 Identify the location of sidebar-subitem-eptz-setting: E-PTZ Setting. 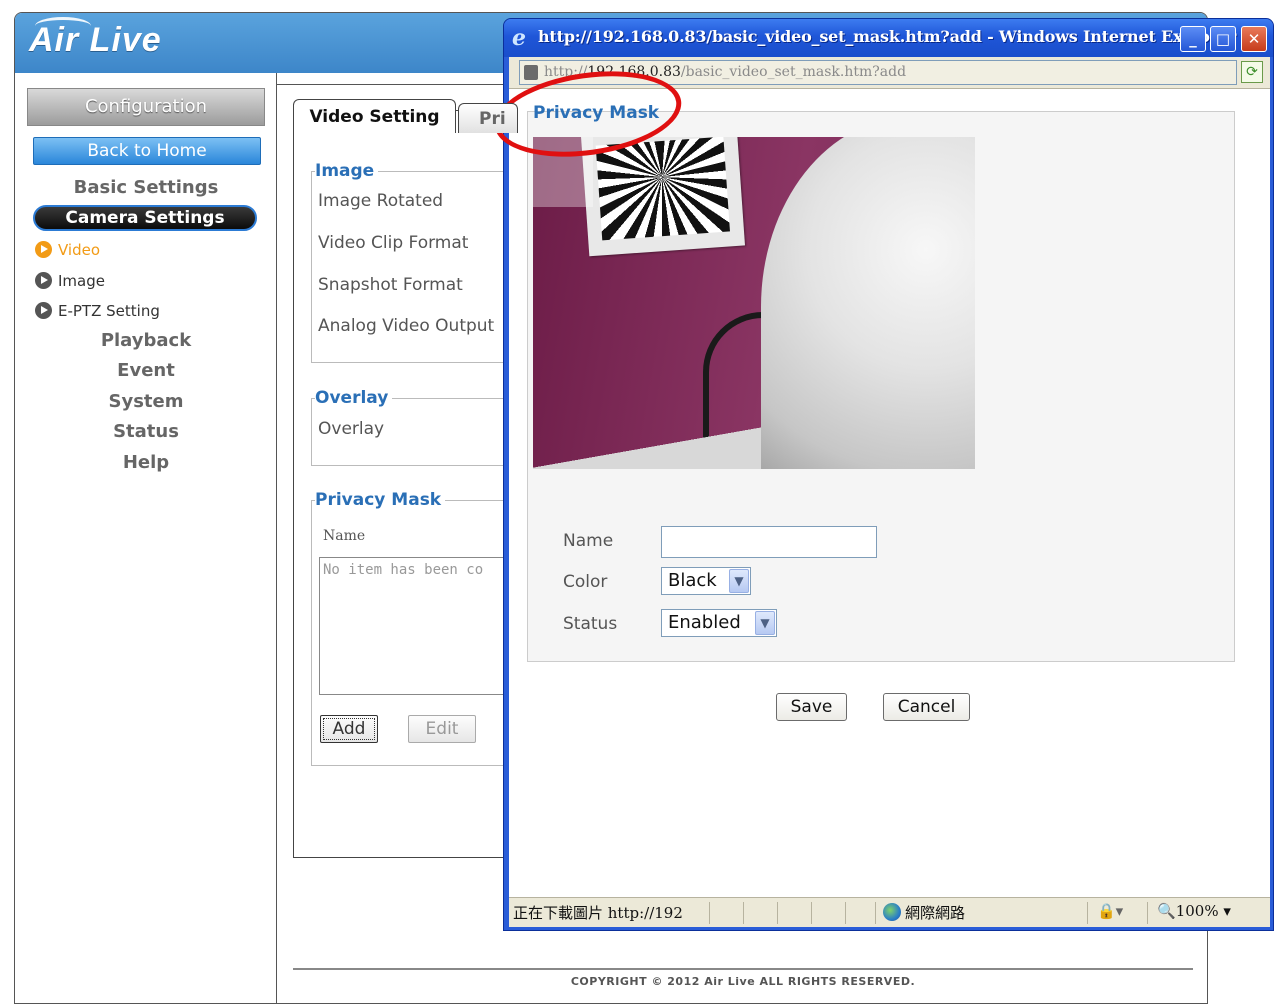
(97, 311).